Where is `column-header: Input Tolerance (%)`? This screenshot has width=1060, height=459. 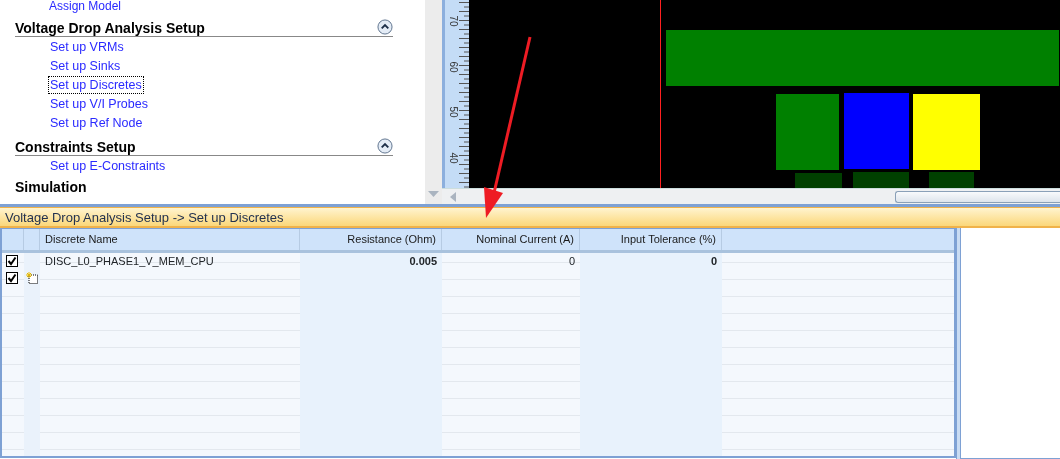 column-header: Input Tolerance (%) is located at coordinates (651, 239).